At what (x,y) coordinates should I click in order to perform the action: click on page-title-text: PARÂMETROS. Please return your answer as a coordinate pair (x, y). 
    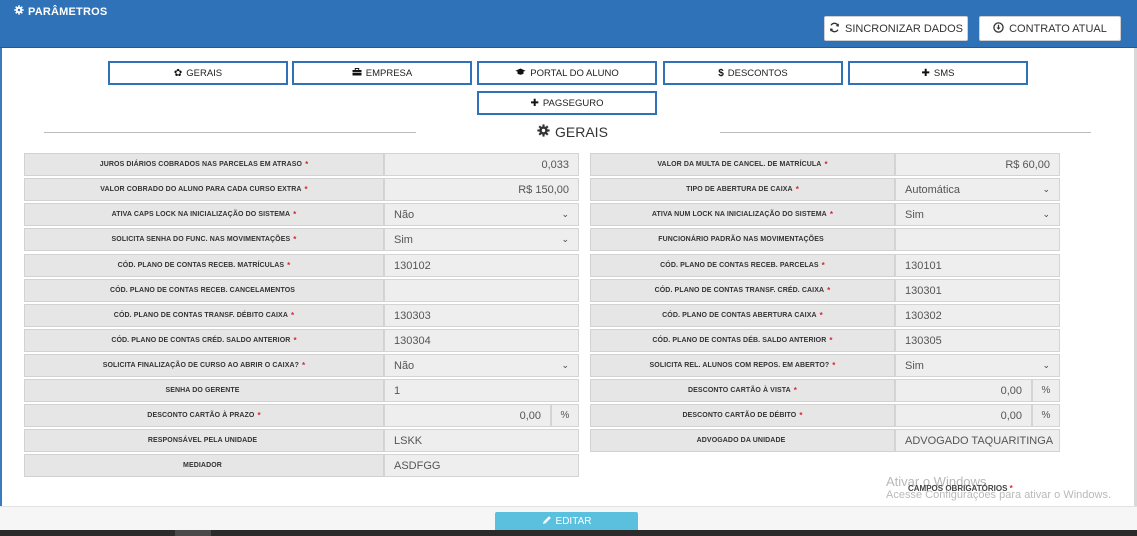
    Looking at the image, I should click on (68, 11).